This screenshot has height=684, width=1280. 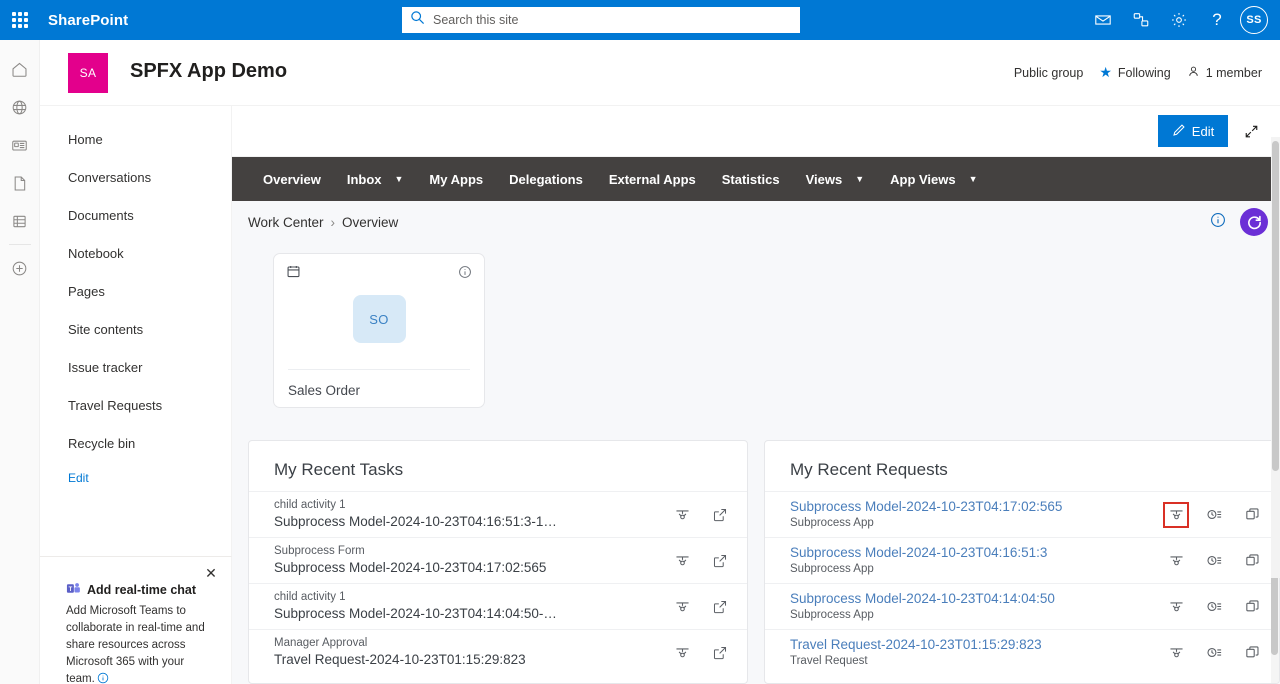 What do you see at coordinates (1254, 20) in the screenshot?
I see `avatar: SS` at bounding box center [1254, 20].